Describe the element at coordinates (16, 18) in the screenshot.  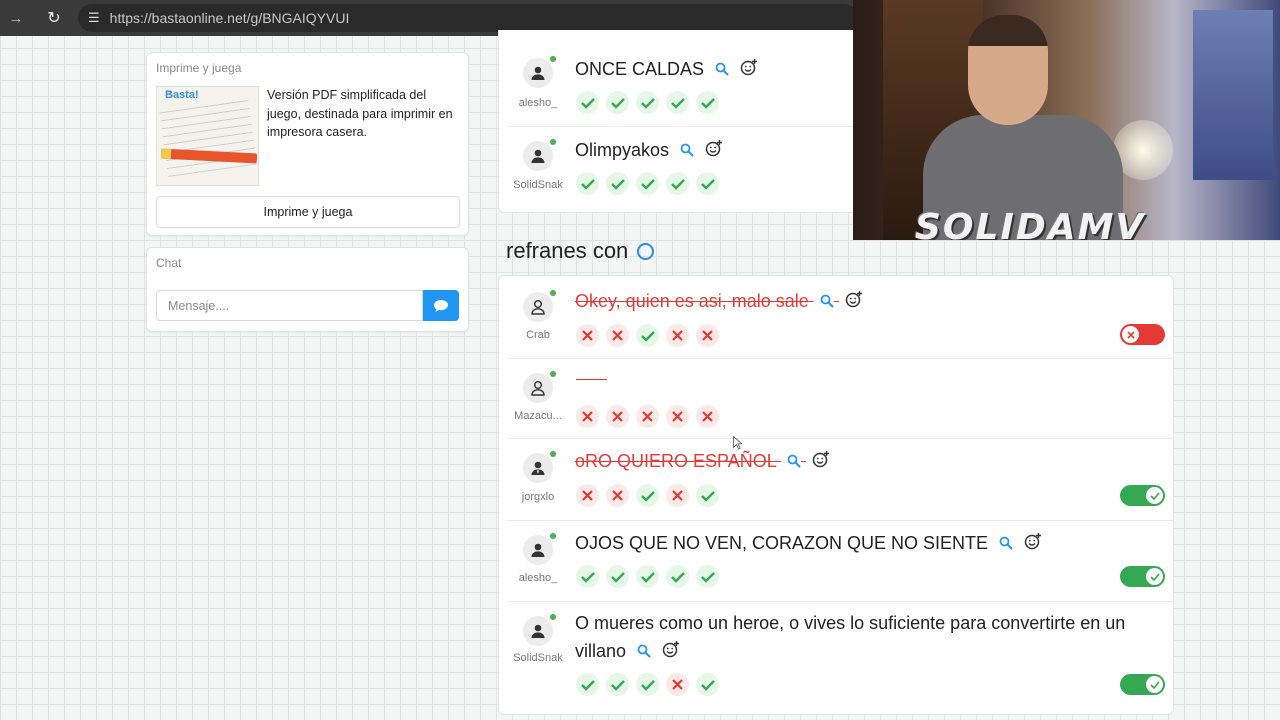
I see `forward-icon: →` at that location.